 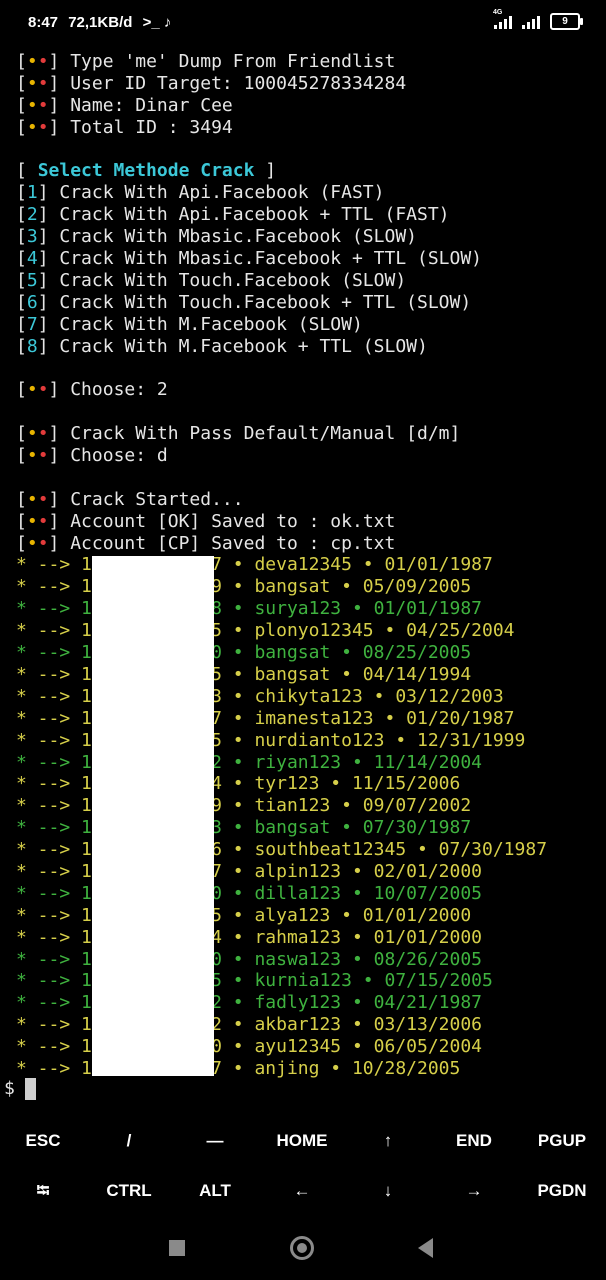 I want to click on menu-item-label: Crack With Mbasic.Facebook + TTL (SLOW), so click(x=271, y=259).